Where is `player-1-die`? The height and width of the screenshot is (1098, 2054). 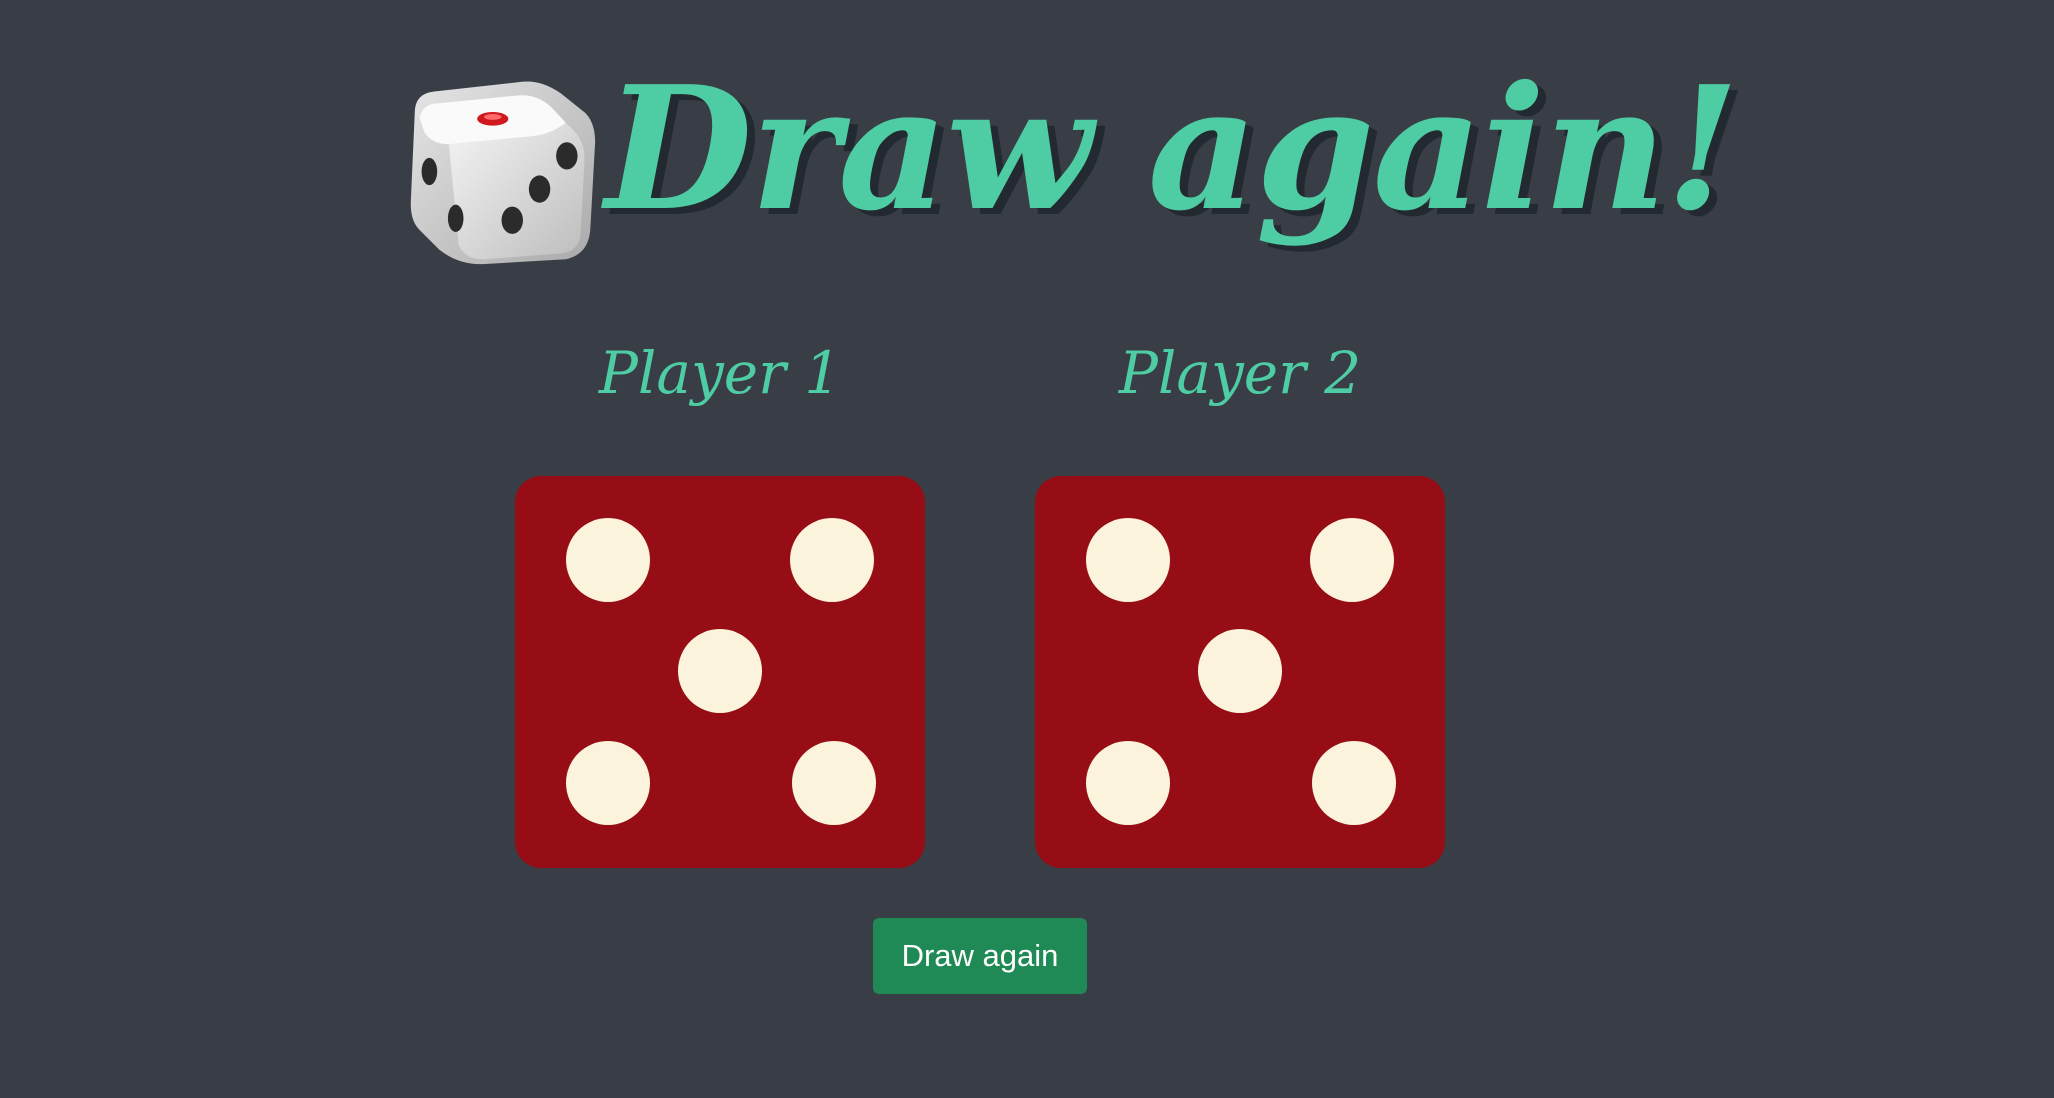 player-1-die is located at coordinates (720, 672).